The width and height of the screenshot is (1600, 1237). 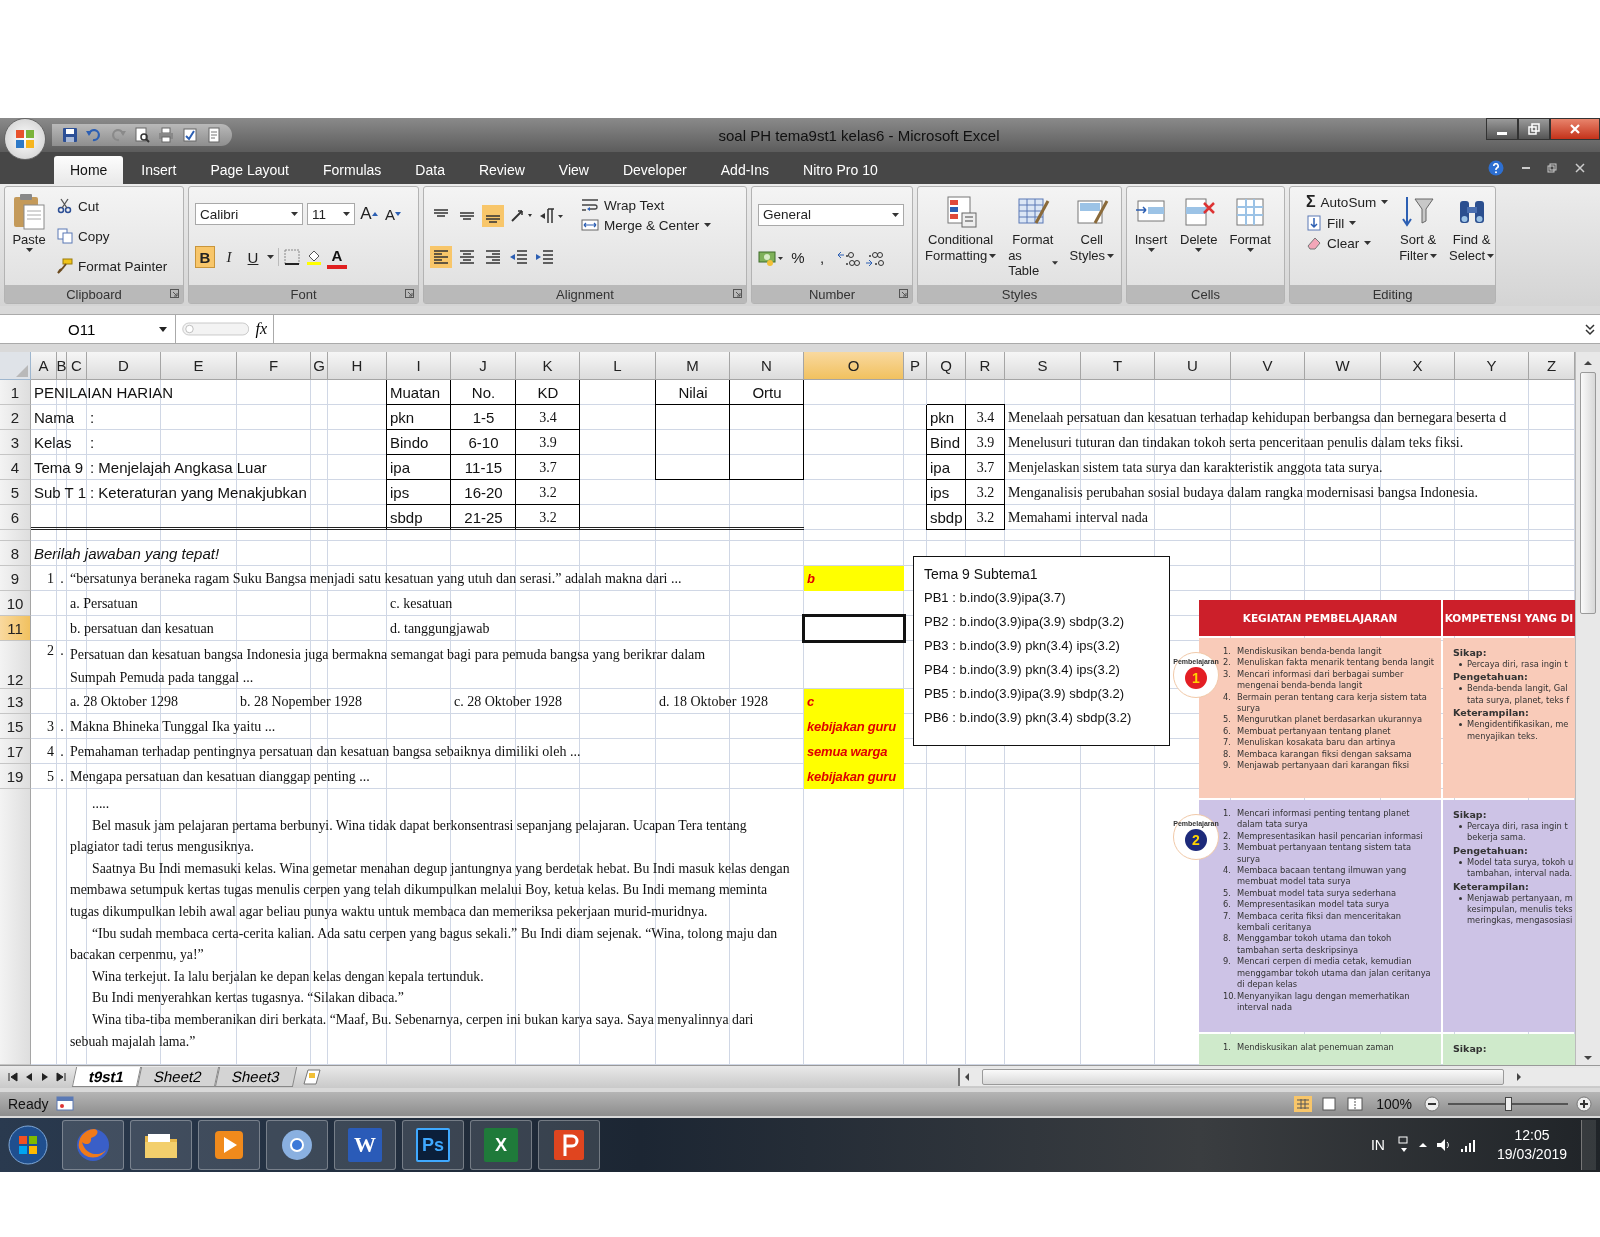 I want to click on print-icon, so click(x=166, y=135).